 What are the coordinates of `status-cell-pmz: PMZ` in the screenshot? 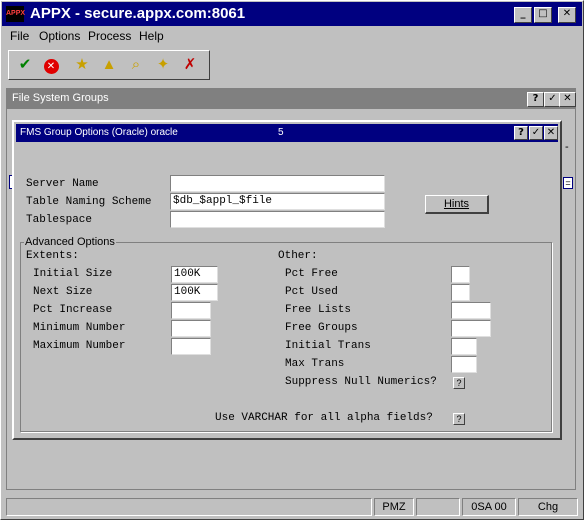 It's located at (394, 507).